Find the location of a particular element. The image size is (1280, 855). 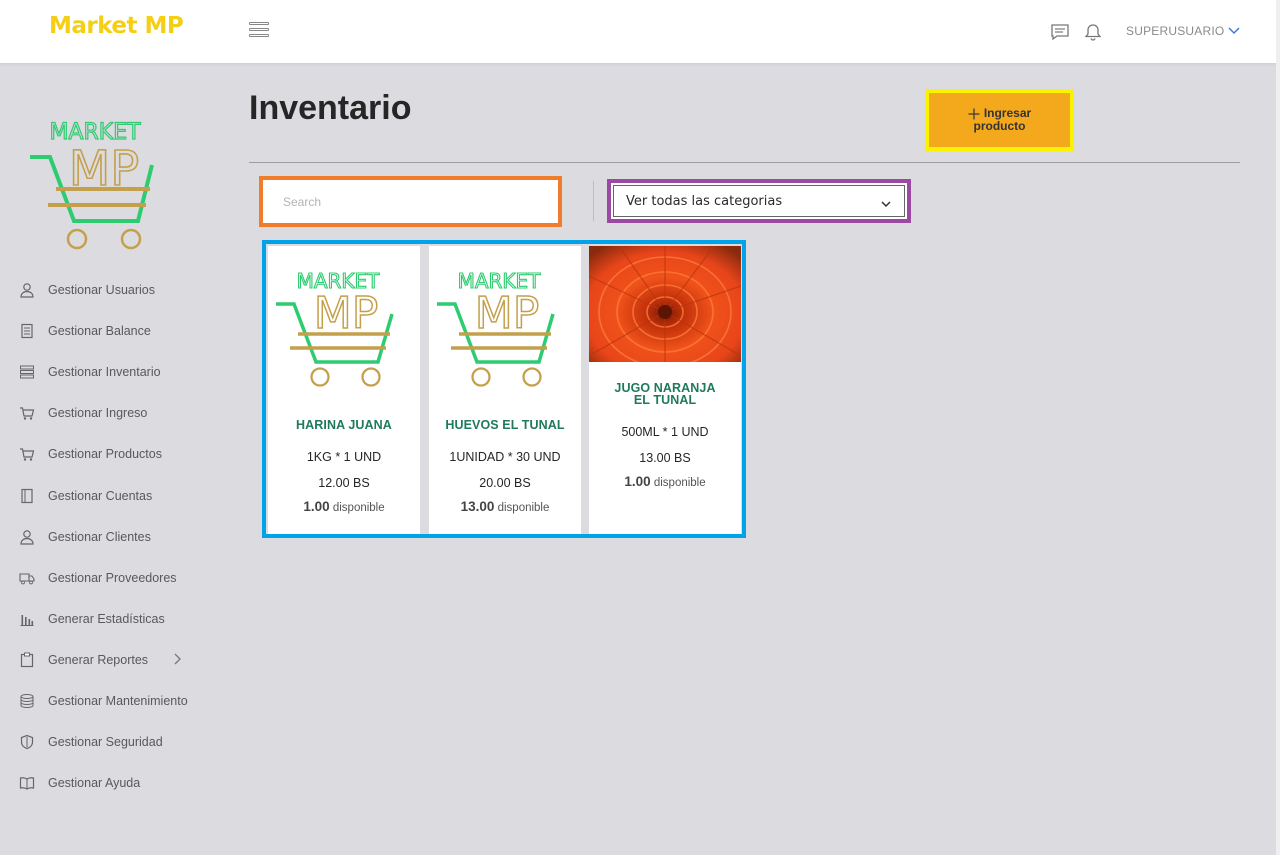

add-product-button: Ingresar producto is located at coordinates (999, 120).